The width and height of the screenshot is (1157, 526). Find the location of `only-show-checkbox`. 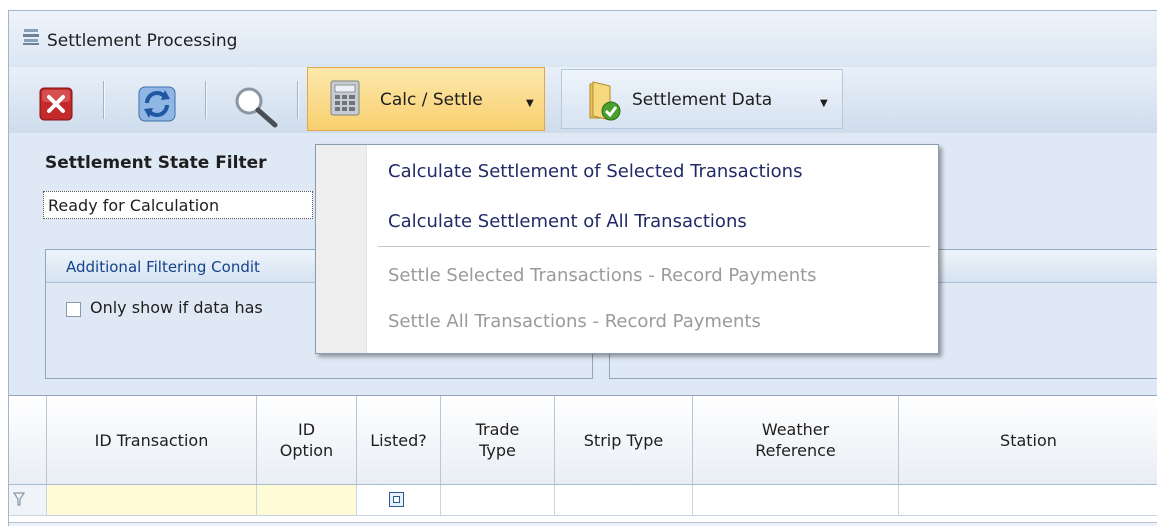

only-show-checkbox is located at coordinates (73, 309).